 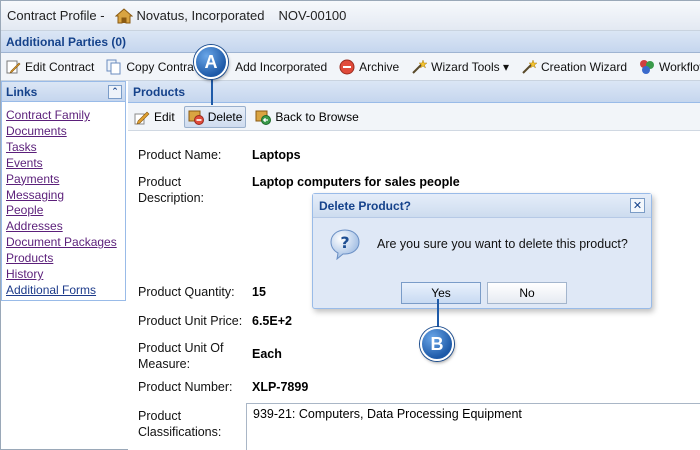 What do you see at coordinates (271, 67) in the screenshot?
I see `add-incorporated-button: Add Incorporated` at bounding box center [271, 67].